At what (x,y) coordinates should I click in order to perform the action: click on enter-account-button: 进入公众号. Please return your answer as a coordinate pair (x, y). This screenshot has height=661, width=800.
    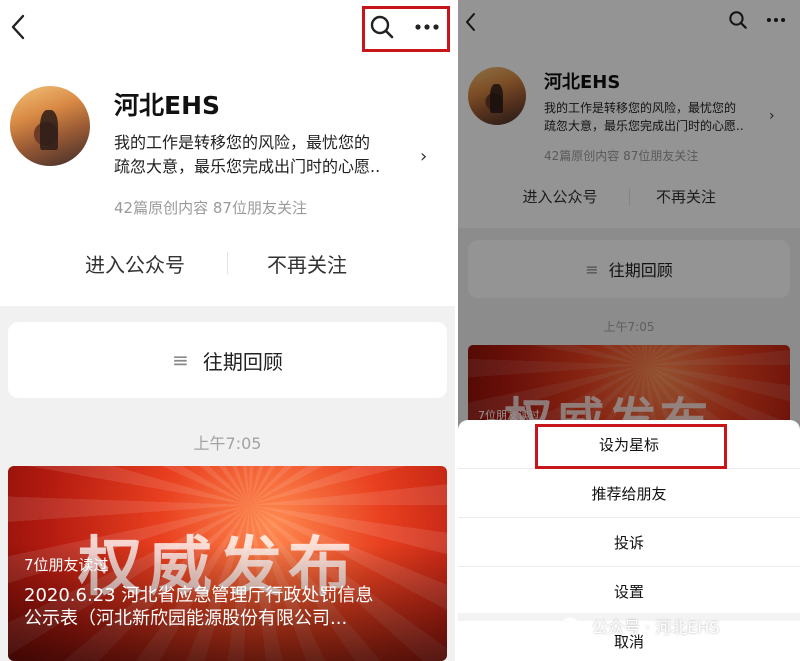
    Looking at the image, I should click on (135, 263).